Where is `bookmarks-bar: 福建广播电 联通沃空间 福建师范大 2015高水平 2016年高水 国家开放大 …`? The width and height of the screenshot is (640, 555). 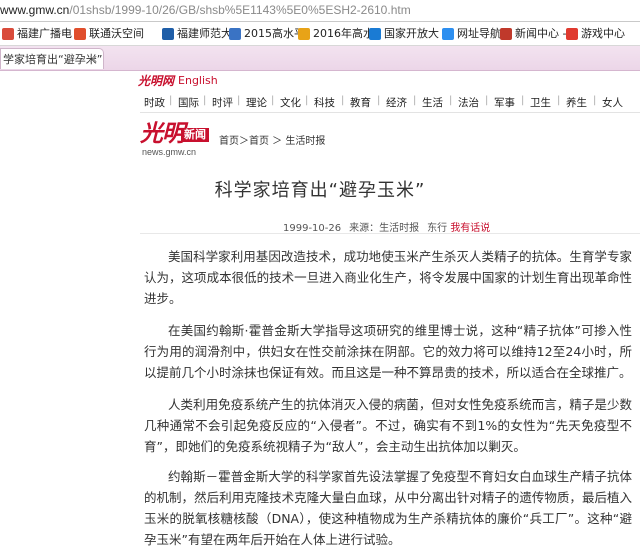
bookmarks-bar: 福建广播电 联通沃空间 福建师范大 2015高水平 2016年高水 国家开放大 … is located at coordinates (320, 34).